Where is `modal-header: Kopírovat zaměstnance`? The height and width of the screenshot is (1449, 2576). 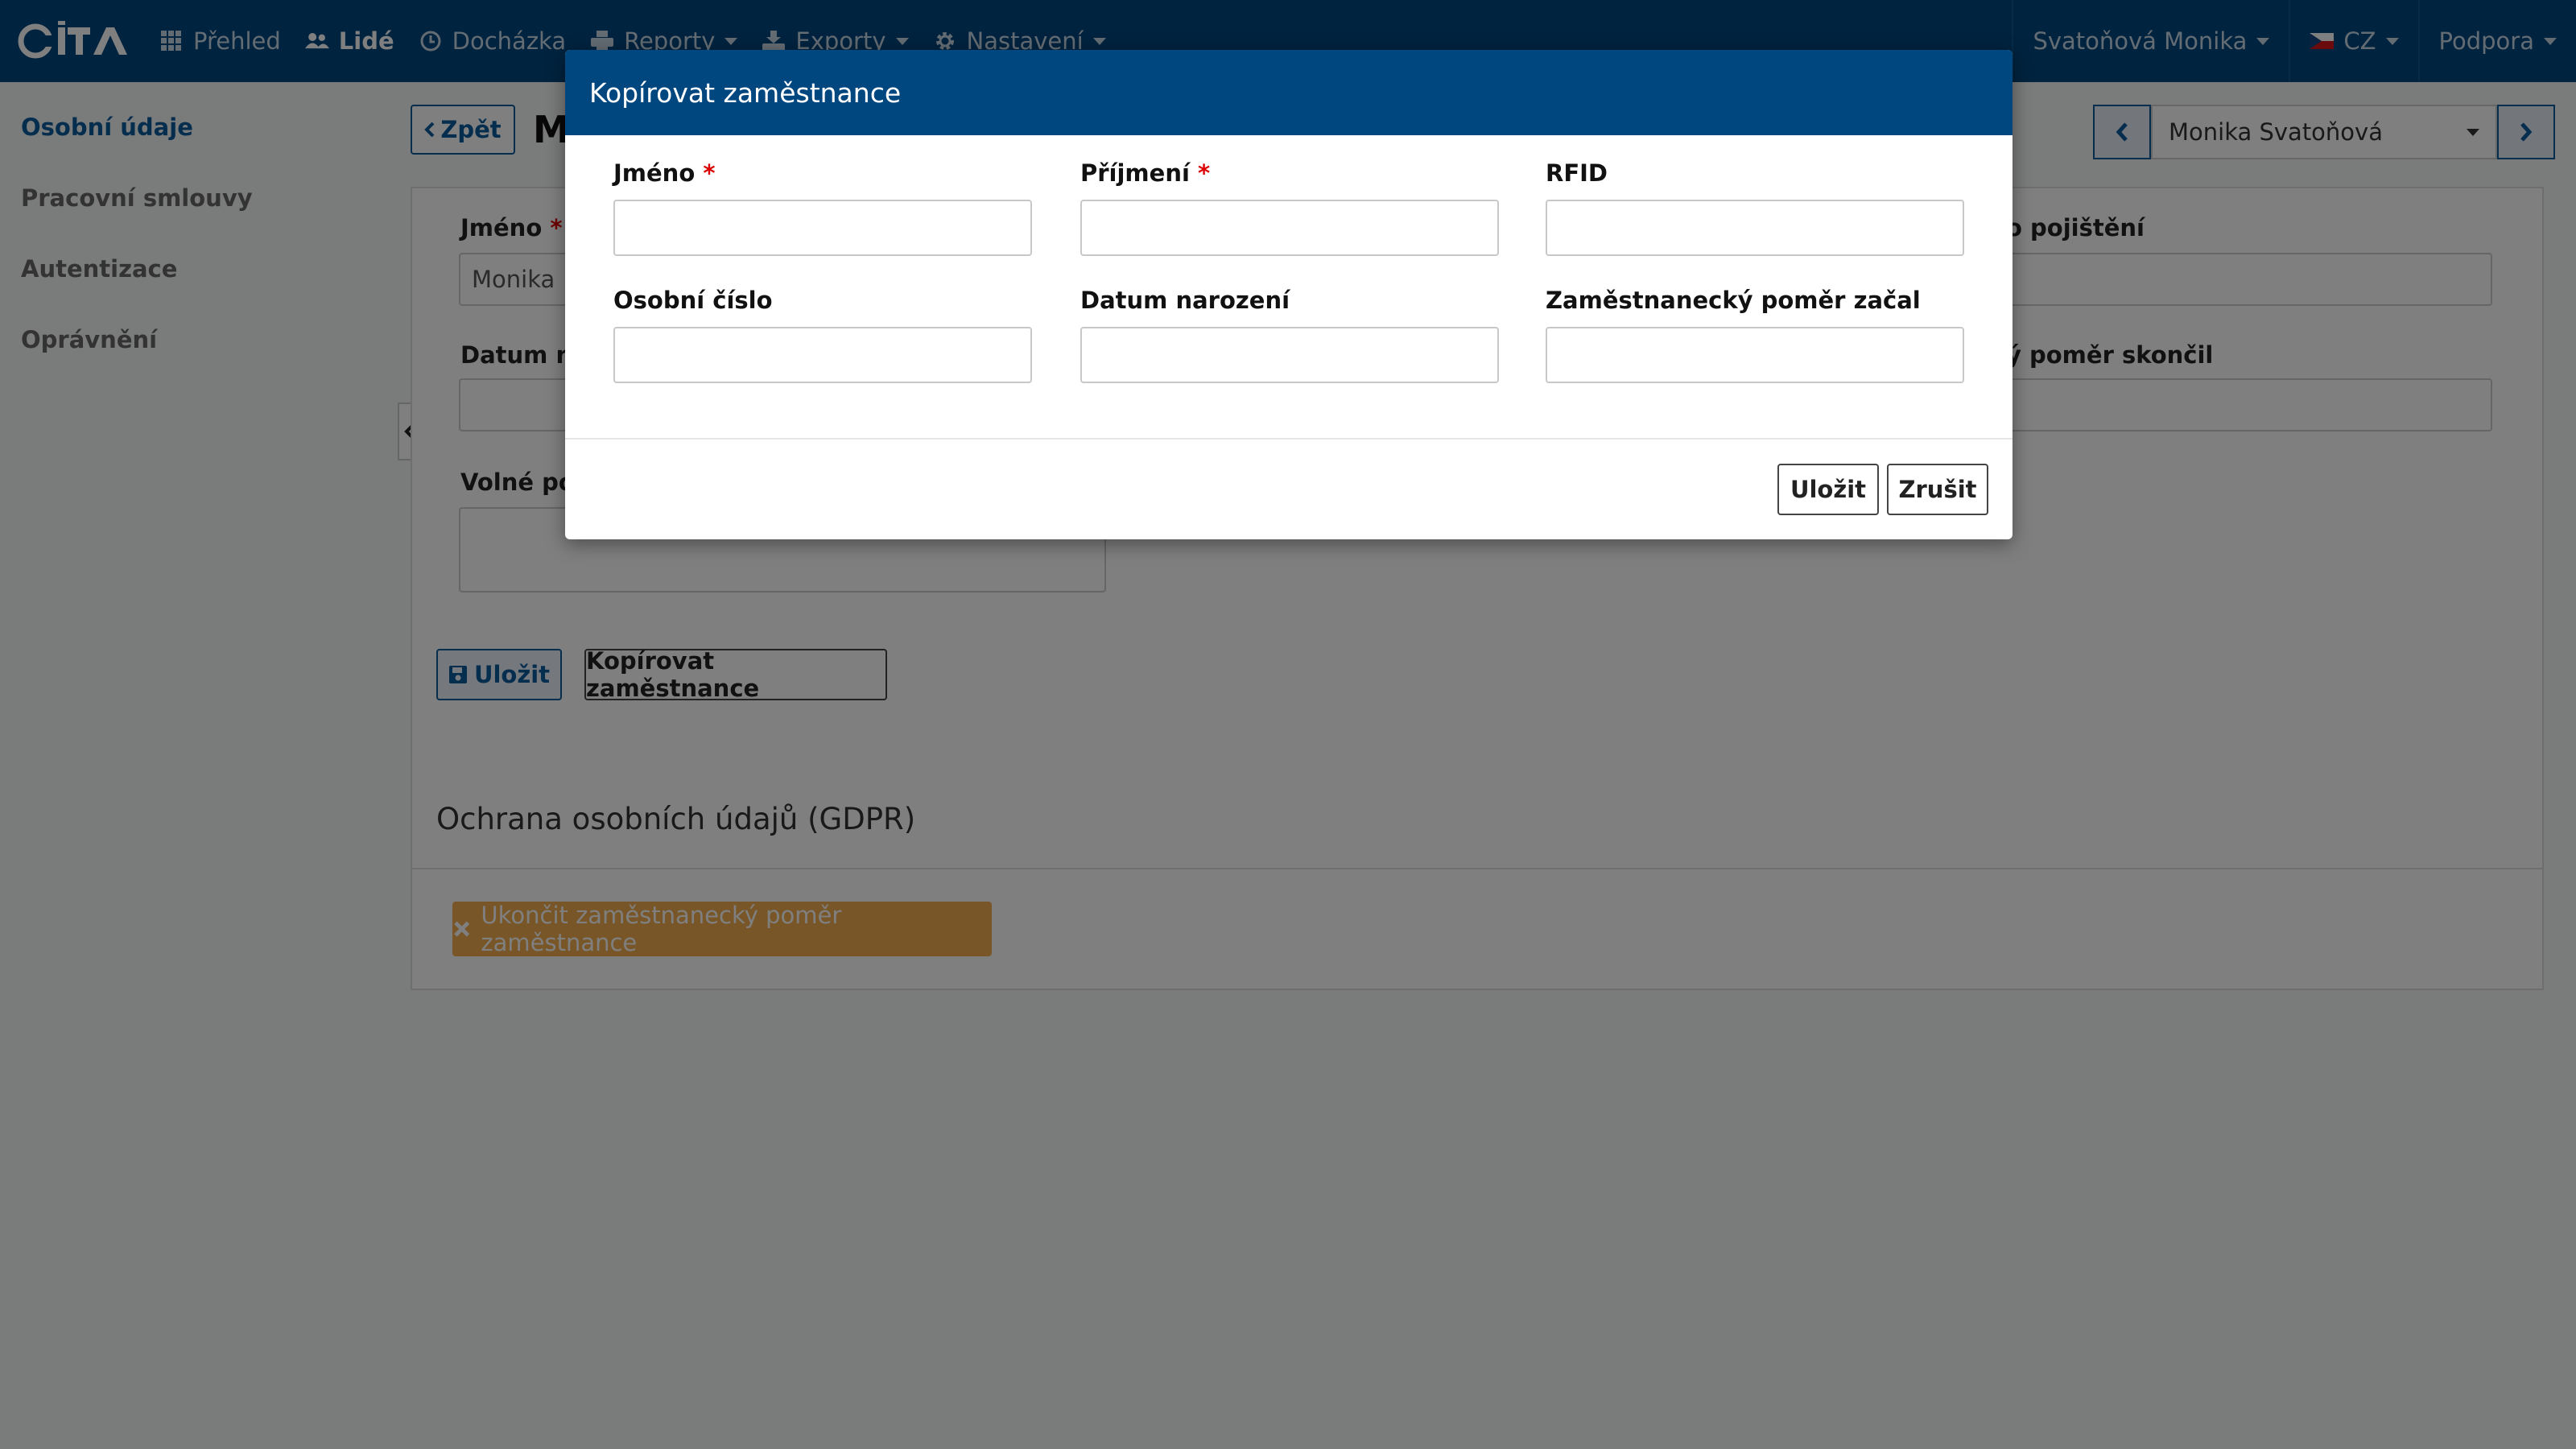
modal-header: Kopírovat zaměstnance is located at coordinates (1289, 92).